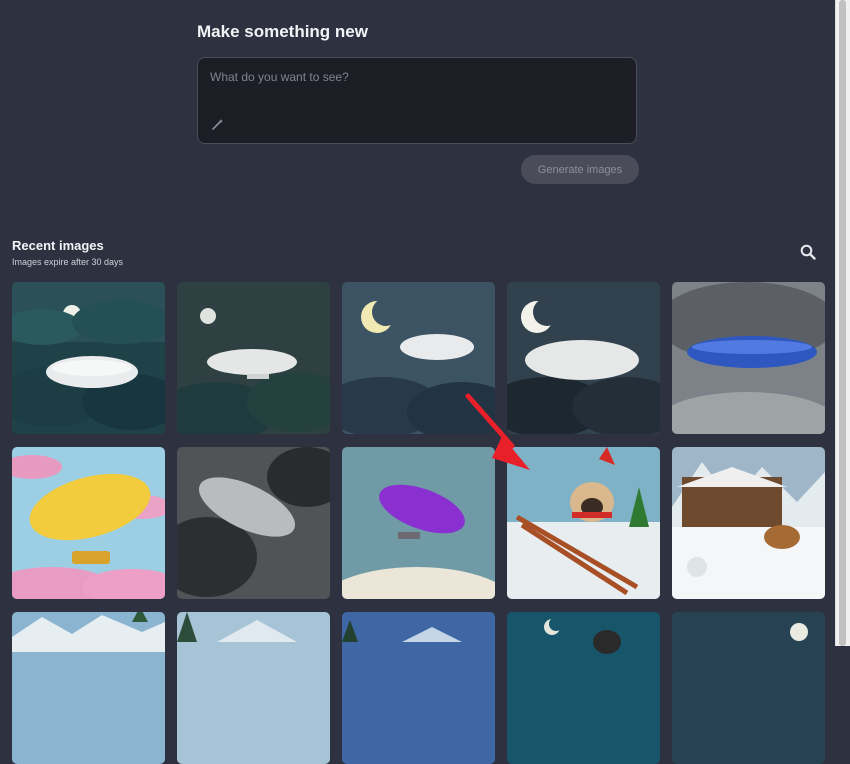 This screenshot has width=850, height=764. I want to click on scrollbar, so click(842, 323).